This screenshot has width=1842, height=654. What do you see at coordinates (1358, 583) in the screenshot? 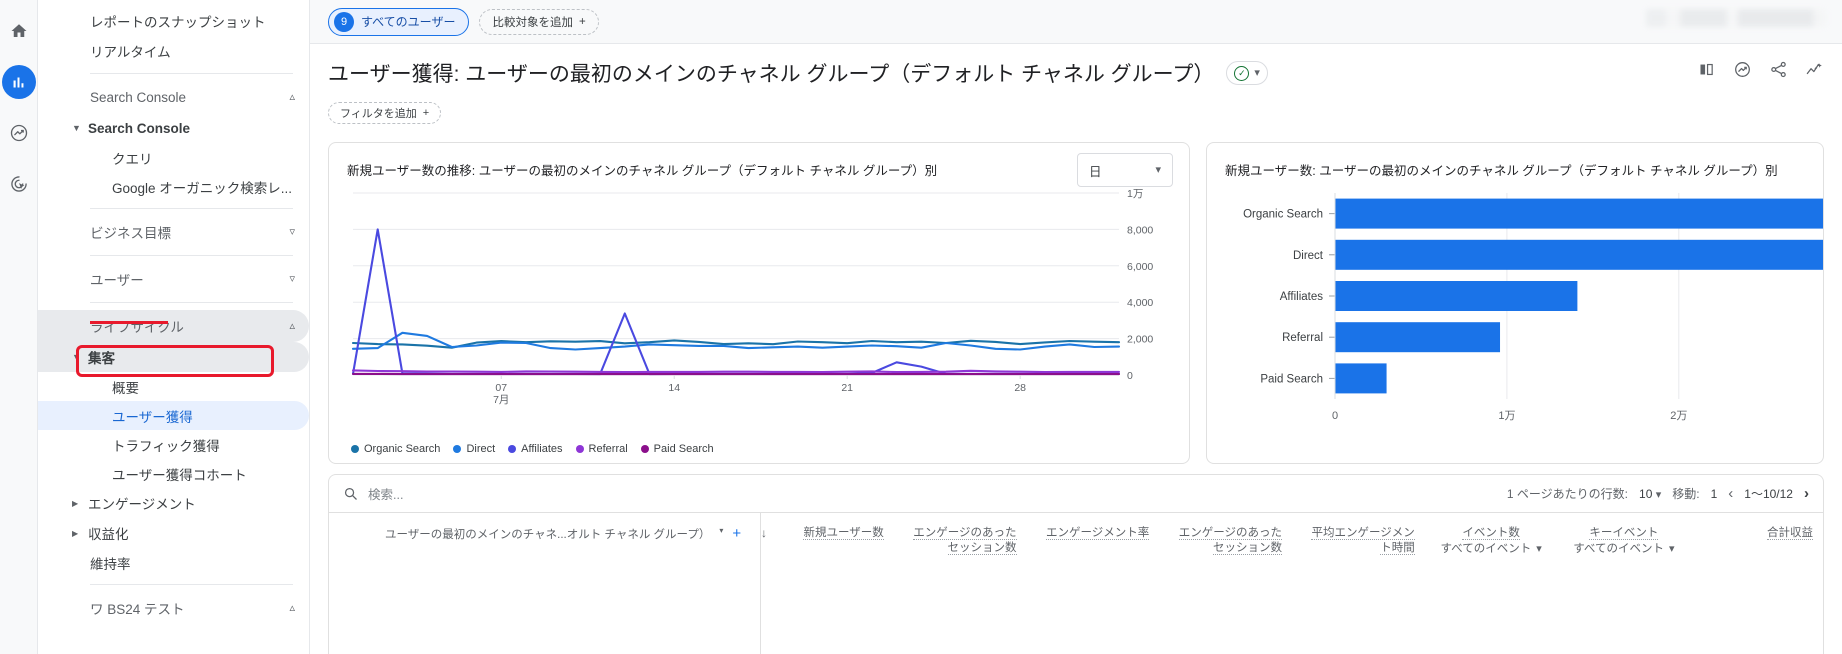
I see `column-header-avg-engagement-time: 平均エンゲージメント時間` at bounding box center [1358, 583].